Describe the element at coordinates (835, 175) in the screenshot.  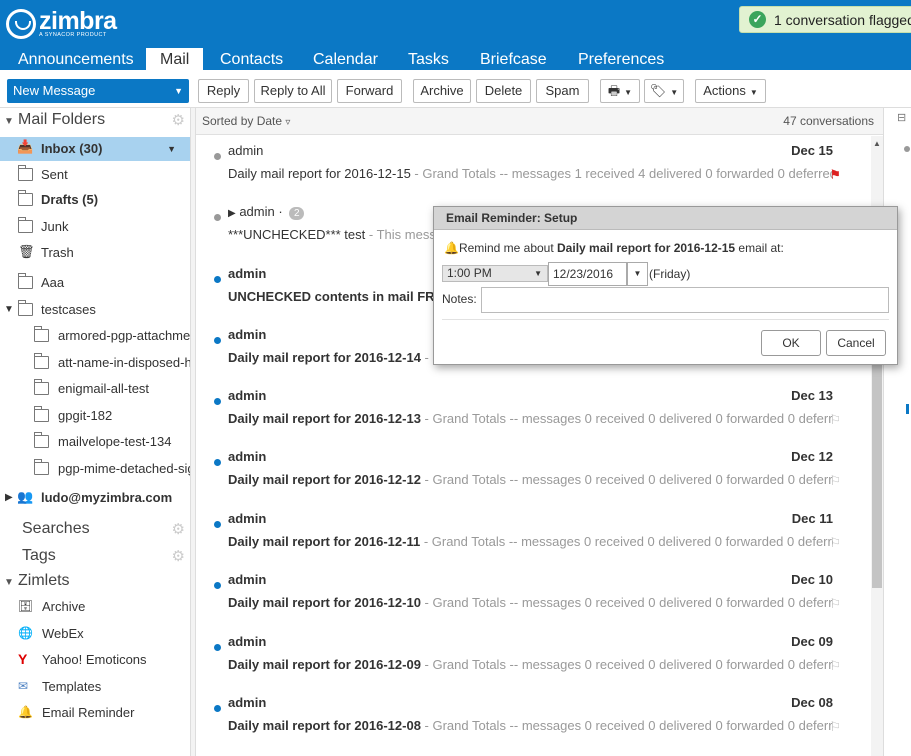
I see `flag-icon: ⚑` at that location.